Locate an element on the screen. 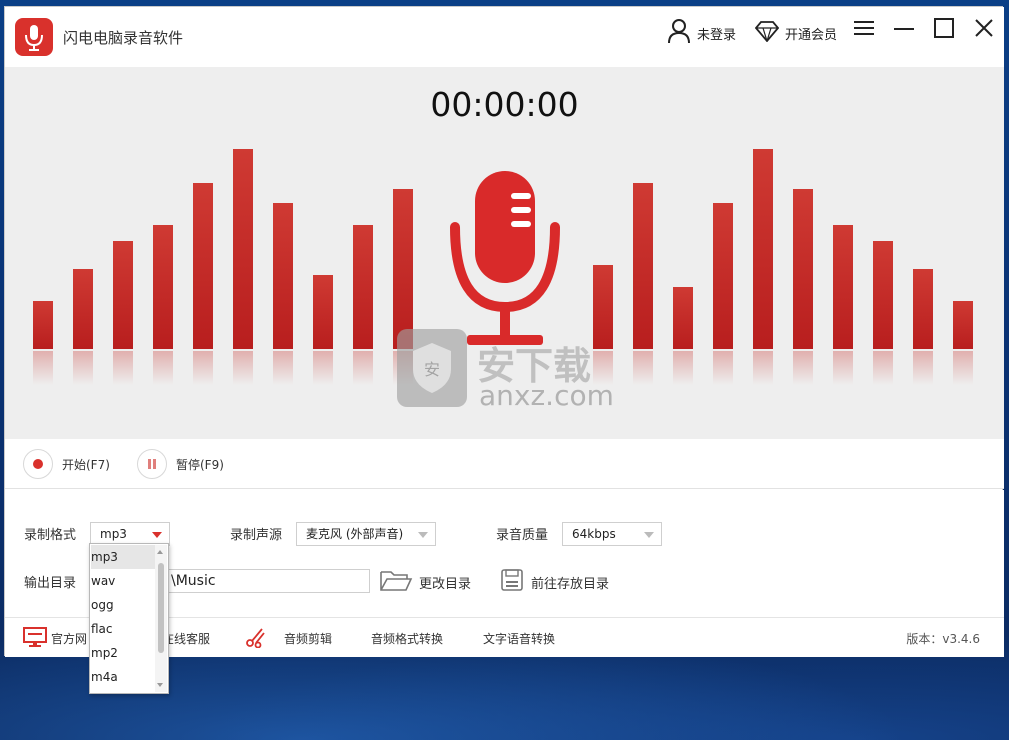  online-support-link: 在线客服 is located at coordinates (186, 638).